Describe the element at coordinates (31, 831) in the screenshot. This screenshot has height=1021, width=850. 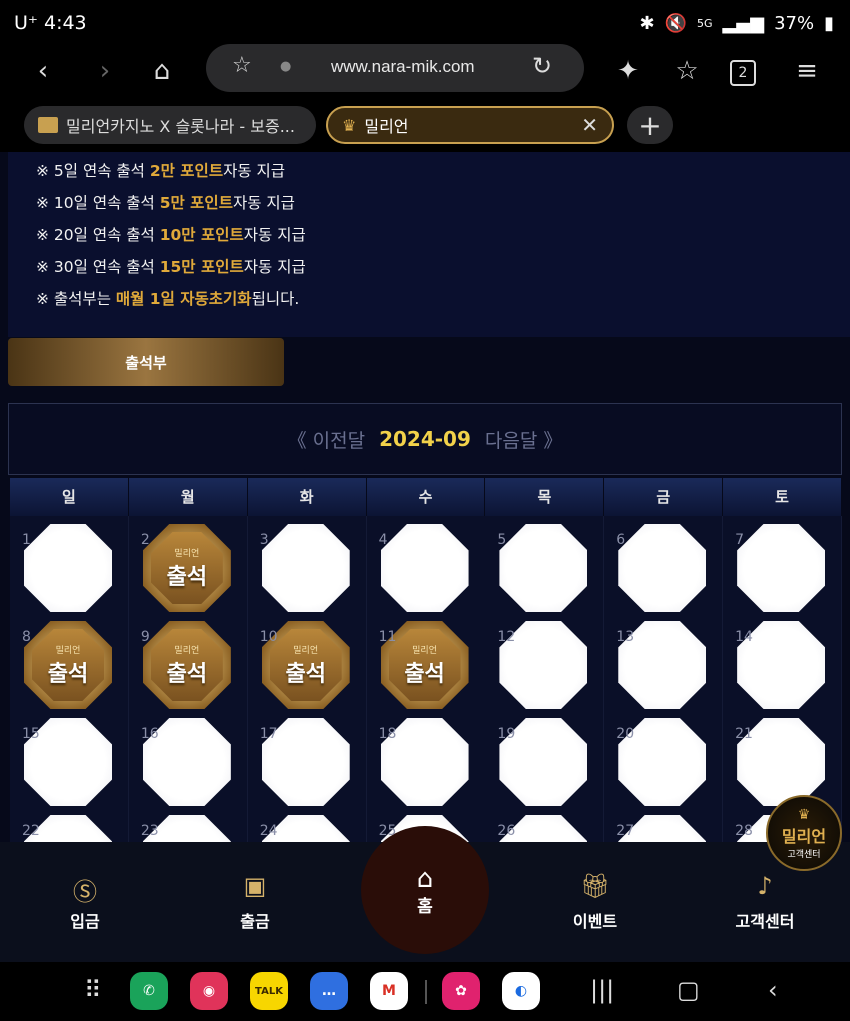
I see `day-number: 22` at that location.